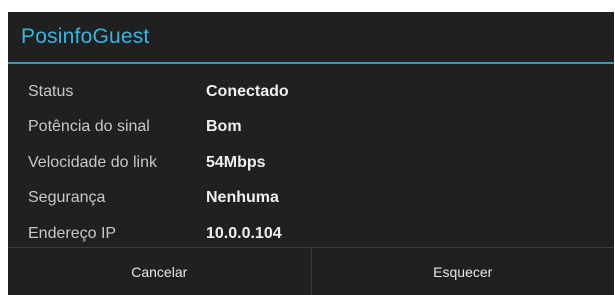 This screenshot has width=615, height=295. Describe the element at coordinates (67, 198) in the screenshot. I see `security-label: Segurança` at that location.